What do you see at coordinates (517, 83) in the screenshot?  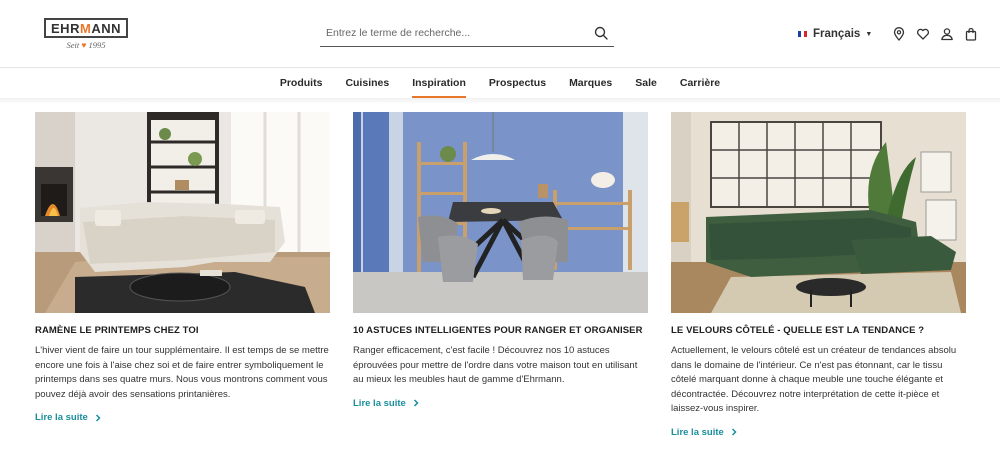 I see `nav-item-prospectus: Prospectus` at bounding box center [517, 83].